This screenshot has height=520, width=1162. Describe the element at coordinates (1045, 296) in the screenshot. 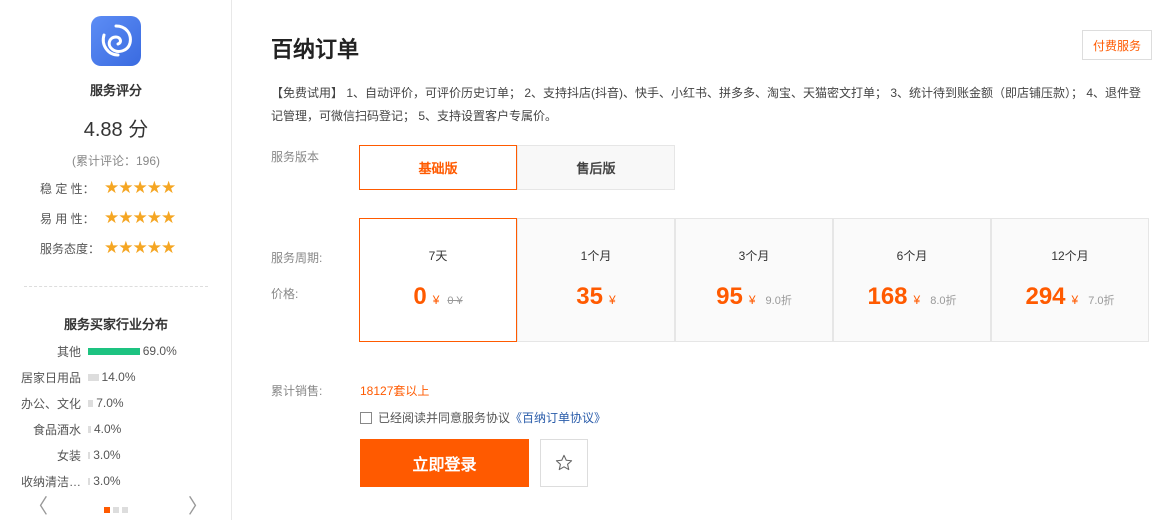

I see `plan-price: 294` at that location.